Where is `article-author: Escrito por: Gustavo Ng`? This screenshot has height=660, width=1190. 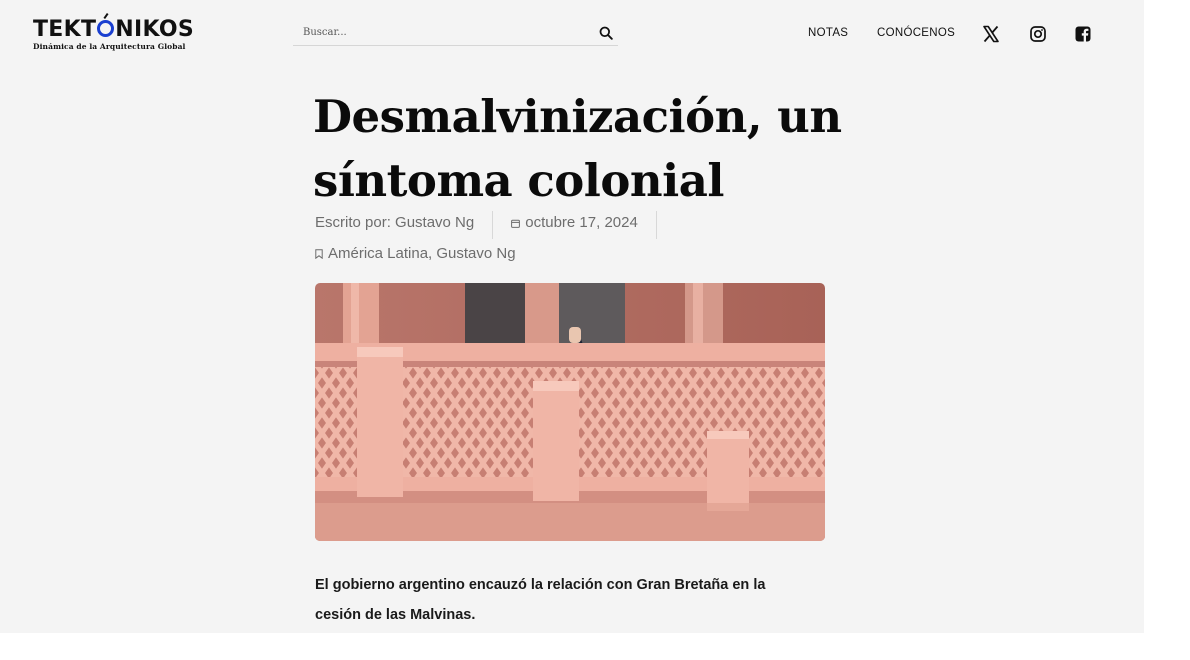
article-author: Escrito por: Gustavo Ng is located at coordinates (404, 225).